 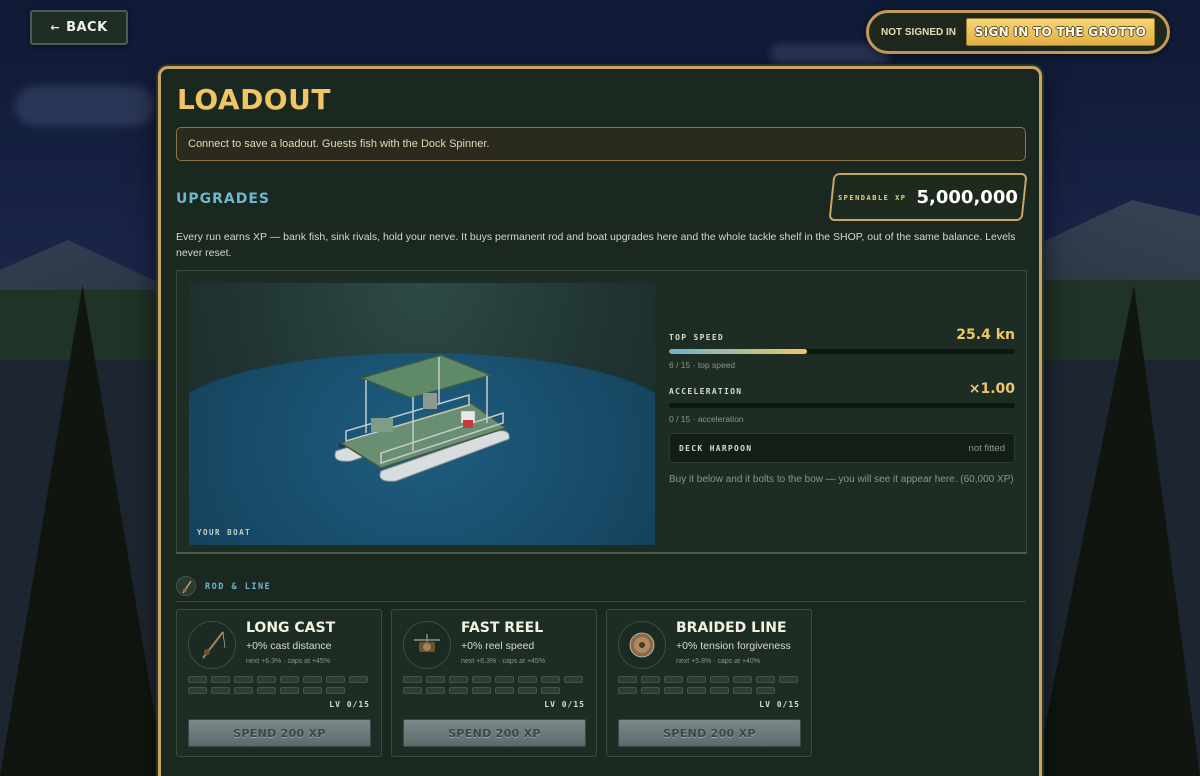 I want to click on stat-value: ×1.00, so click(x=991, y=389).